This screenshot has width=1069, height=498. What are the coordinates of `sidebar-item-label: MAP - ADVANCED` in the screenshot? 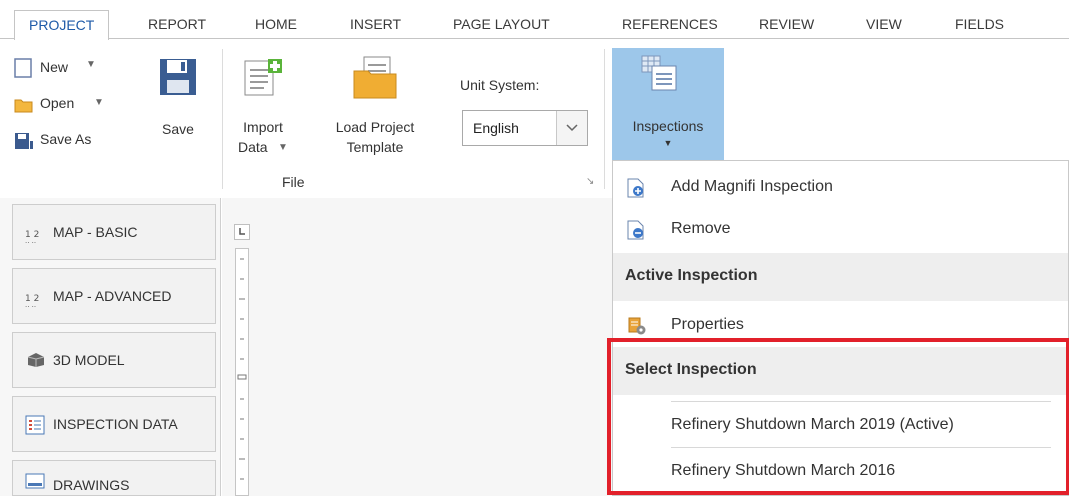 It's located at (112, 296).